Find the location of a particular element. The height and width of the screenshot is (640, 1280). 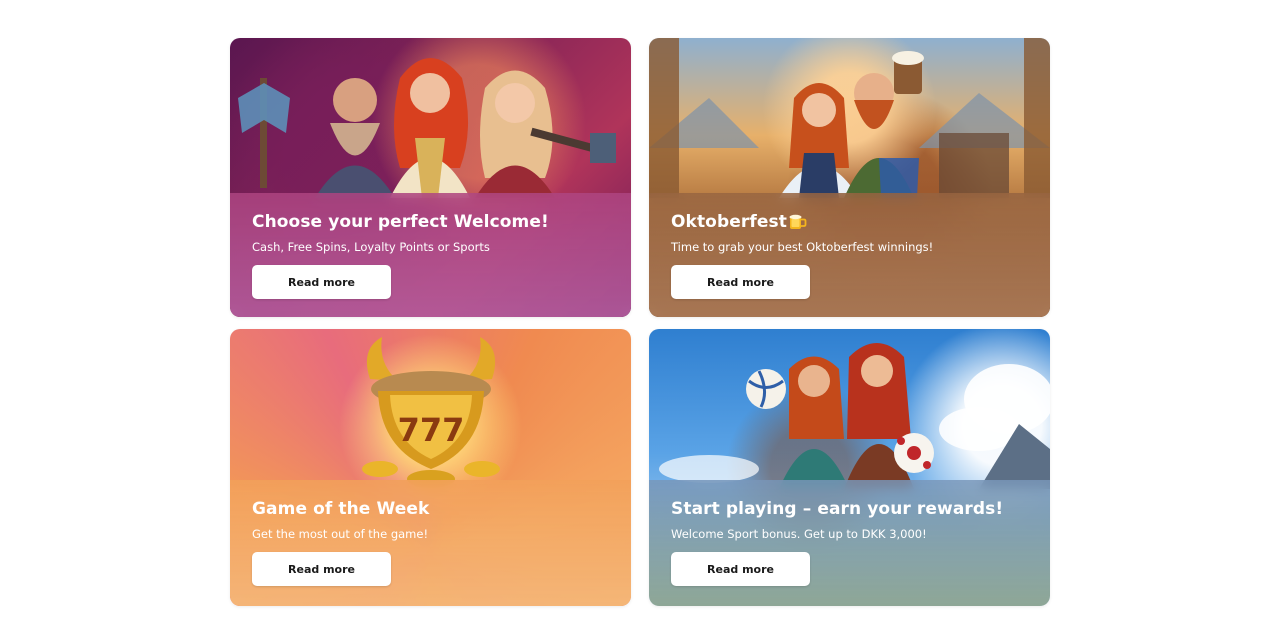

viking-heroes-illustration is located at coordinates (427, 128).